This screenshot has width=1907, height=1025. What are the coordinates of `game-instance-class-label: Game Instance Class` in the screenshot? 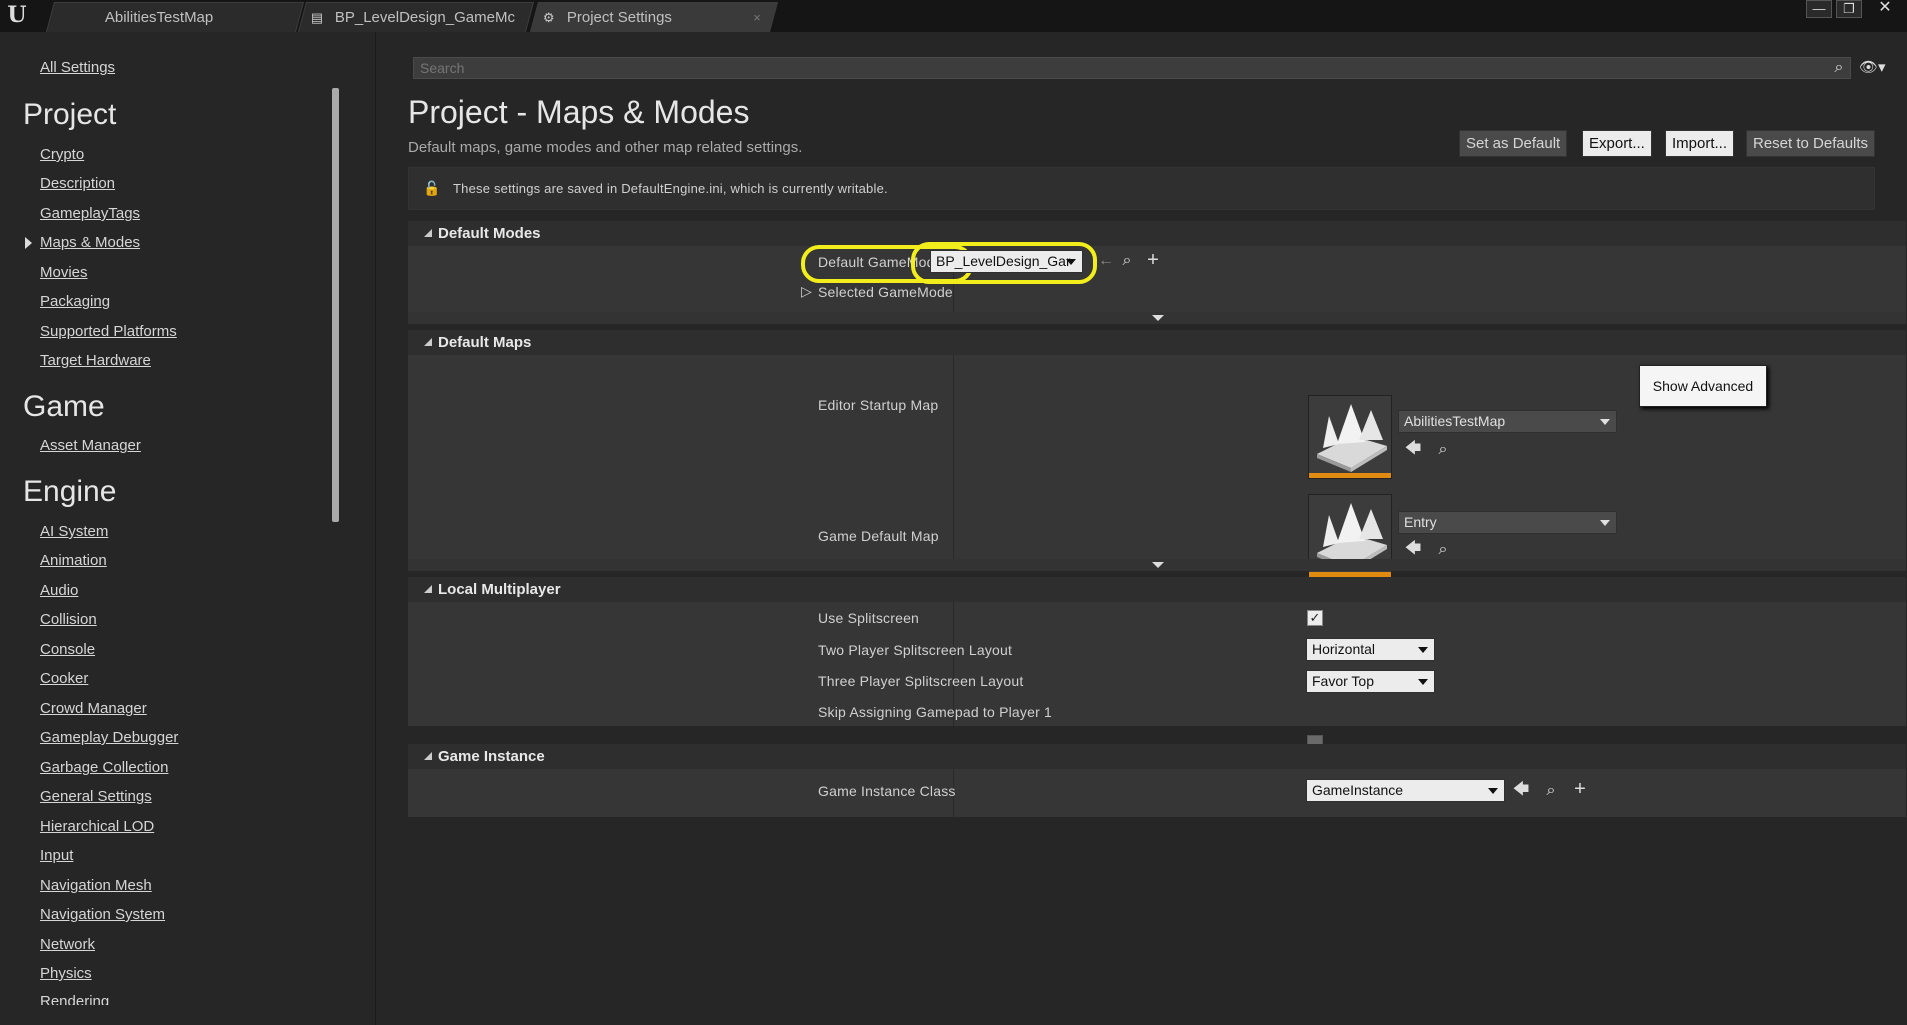 It's located at (887, 791).